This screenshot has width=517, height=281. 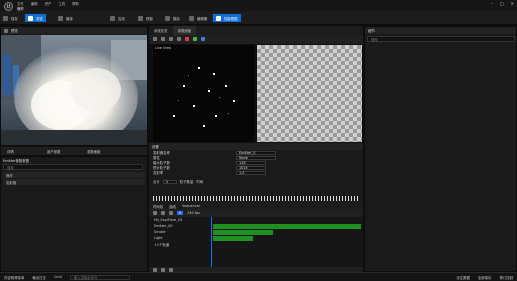 I want to click on console-input: 输入控制台命令, so click(x=99, y=277).